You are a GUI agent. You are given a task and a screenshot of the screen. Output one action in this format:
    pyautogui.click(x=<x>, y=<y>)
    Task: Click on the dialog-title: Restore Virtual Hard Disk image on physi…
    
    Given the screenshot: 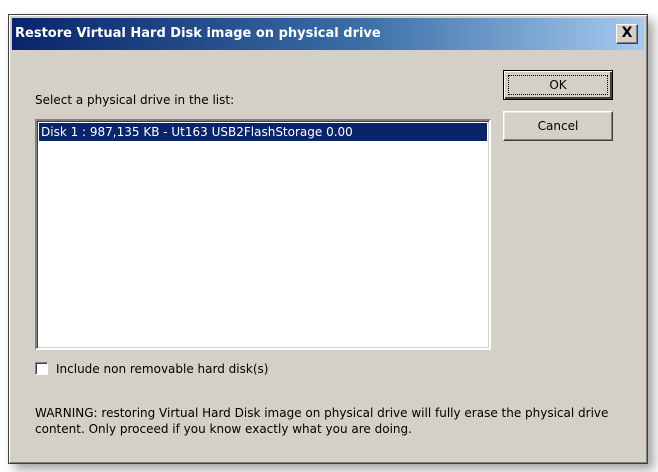 What is the action you would take?
    pyautogui.click(x=198, y=33)
    